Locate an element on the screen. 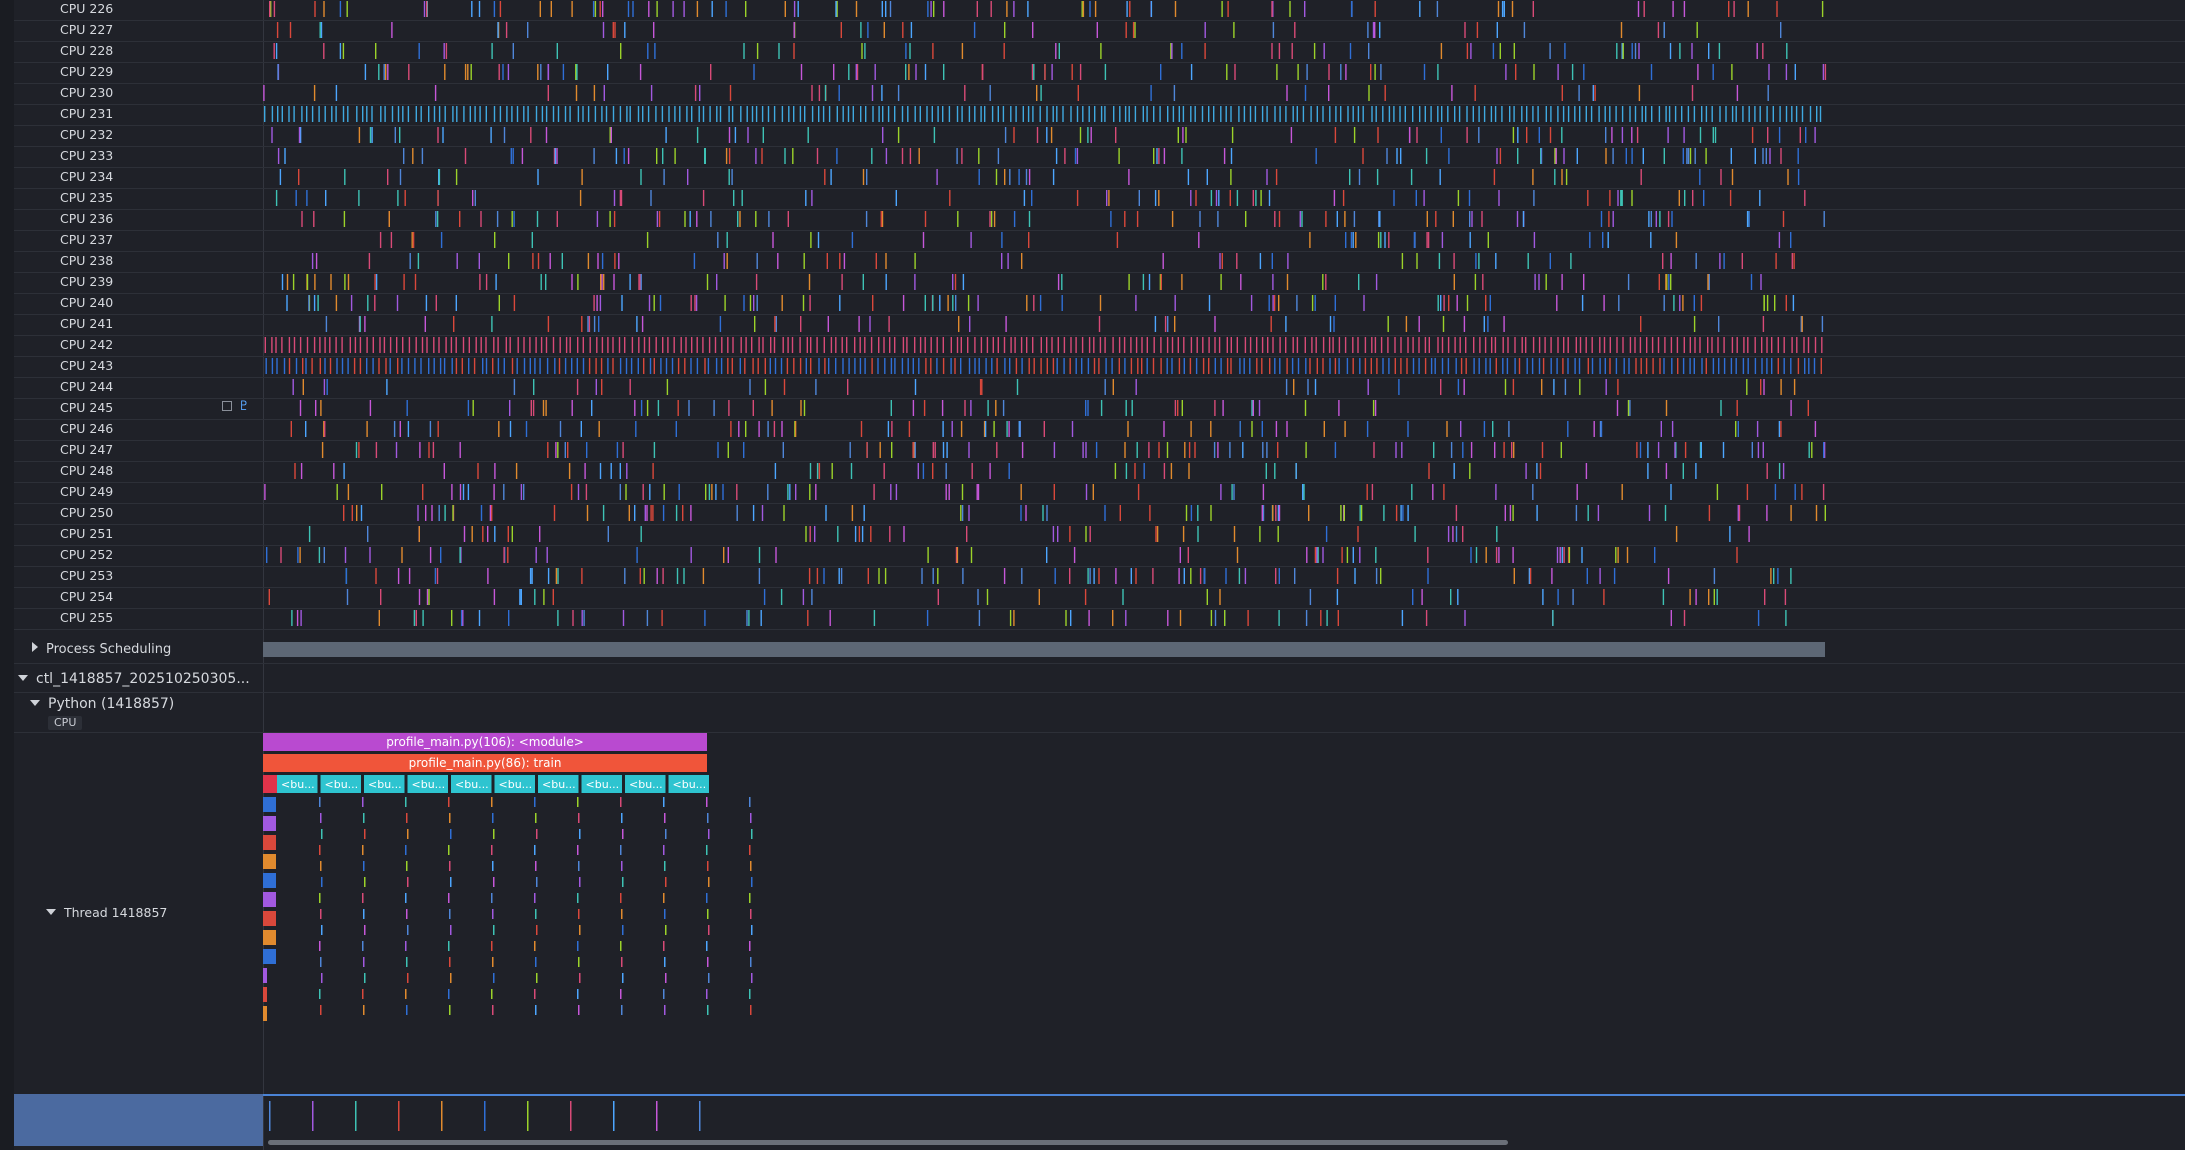 This screenshot has width=2185, height=1150. process-scheduling-track: Process Scheduling is located at coordinates (1099, 650).